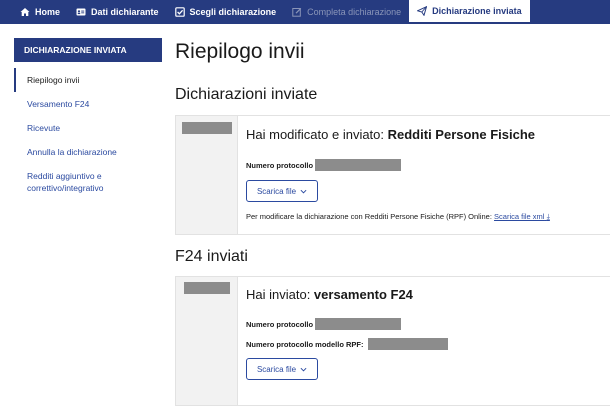 This screenshot has height=411, width=610. I want to click on nav-completa-dichiarazione-label: Completa dichiarazione, so click(354, 12).